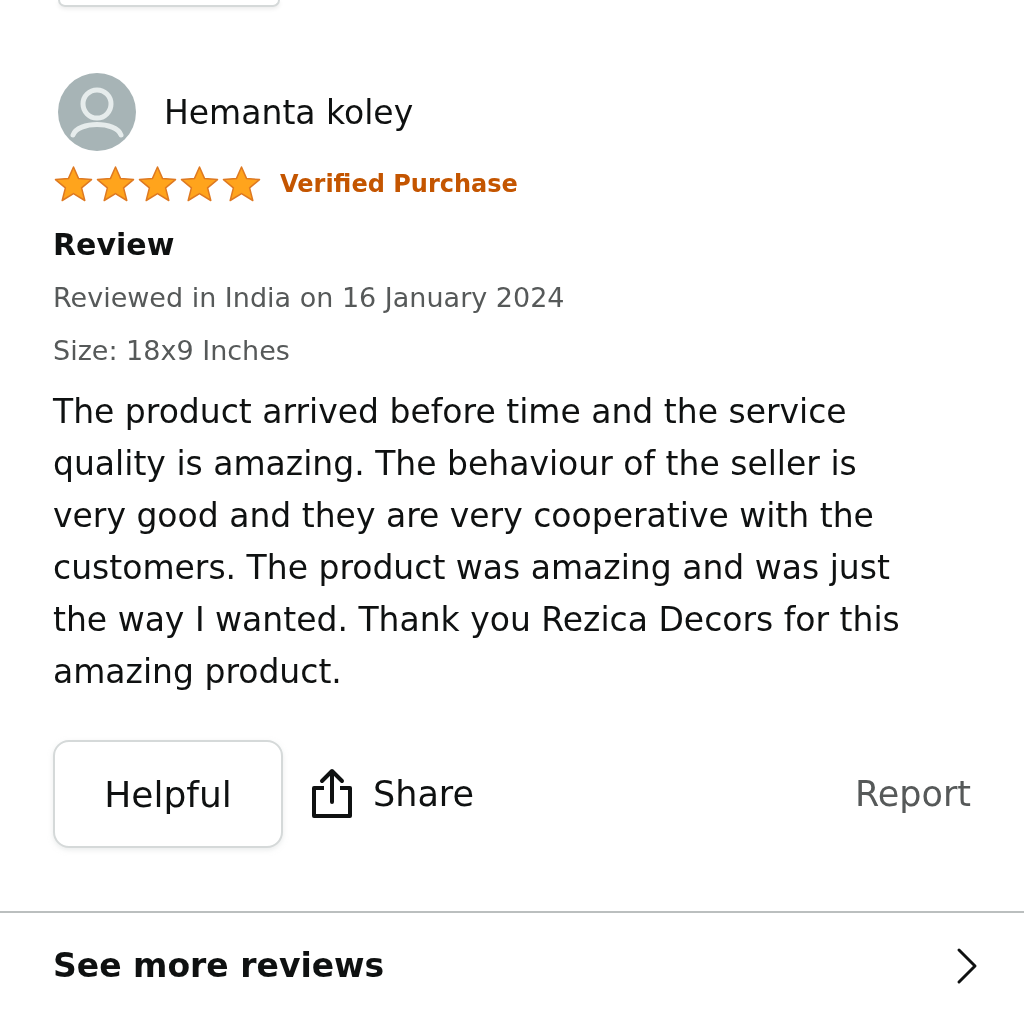 This screenshot has height=1024, width=1024. Describe the element at coordinates (512, 949) in the screenshot. I see `see-more-reviews-link: See more reviews` at that location.